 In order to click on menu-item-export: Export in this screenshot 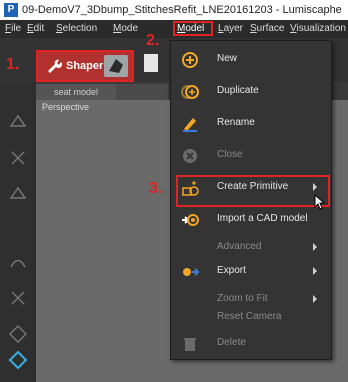, I will do `click(251, 271)`.